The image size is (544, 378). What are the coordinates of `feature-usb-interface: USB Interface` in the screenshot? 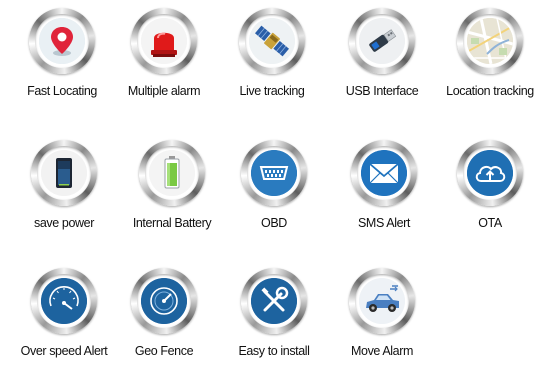 It's located at (382, 63).